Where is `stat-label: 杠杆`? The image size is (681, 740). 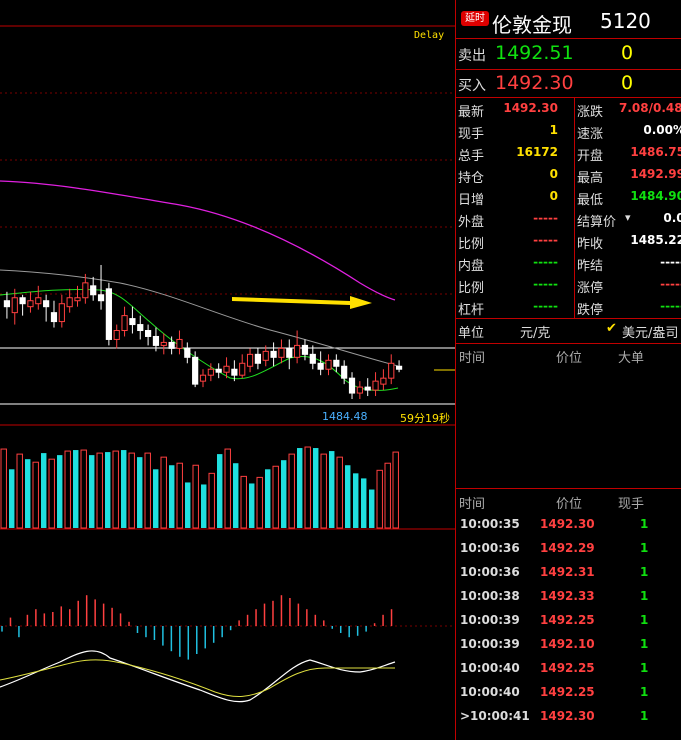 stat-label: 杠杆 is located at coordinates (471, 310).